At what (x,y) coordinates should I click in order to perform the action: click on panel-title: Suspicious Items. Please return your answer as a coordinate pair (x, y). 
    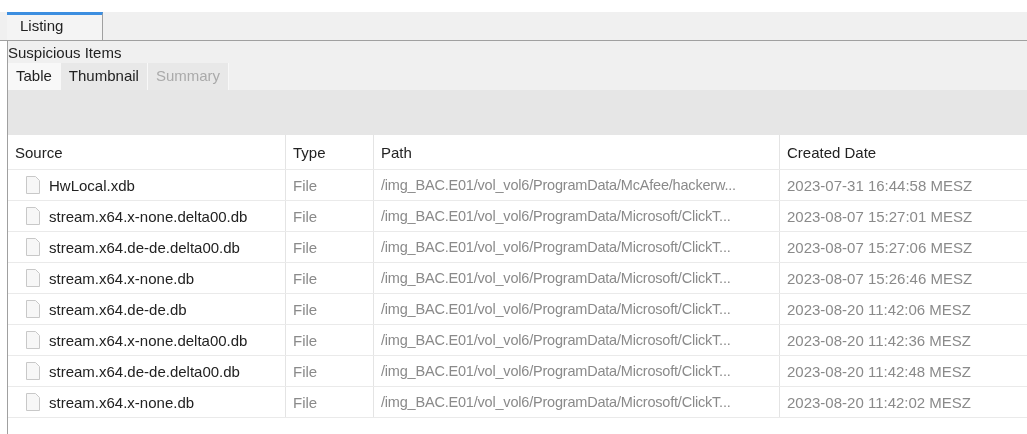
    Looking at the image, I should click on (65, 53).